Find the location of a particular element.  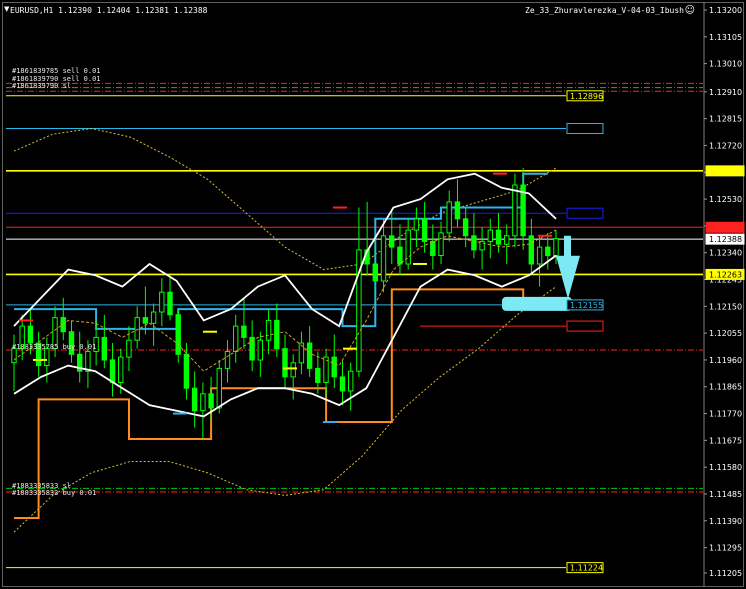

y-tick-label: 1.13200 is located at coordinates (725, 10).